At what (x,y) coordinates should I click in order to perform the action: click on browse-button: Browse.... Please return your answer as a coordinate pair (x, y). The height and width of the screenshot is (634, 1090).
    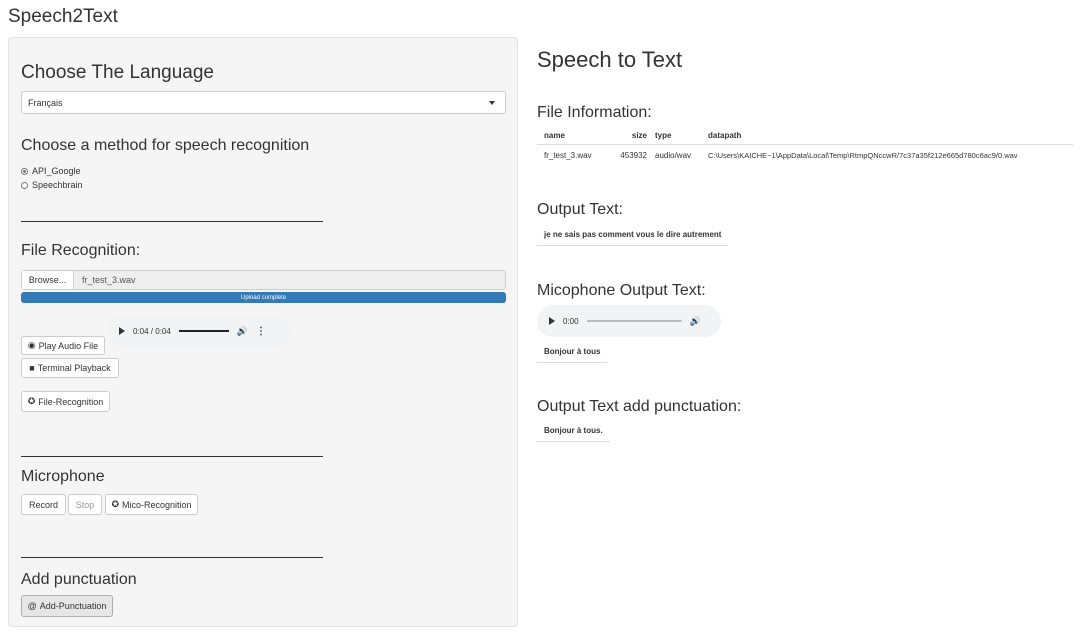
    Looking at the image, I should click on (48, 280).